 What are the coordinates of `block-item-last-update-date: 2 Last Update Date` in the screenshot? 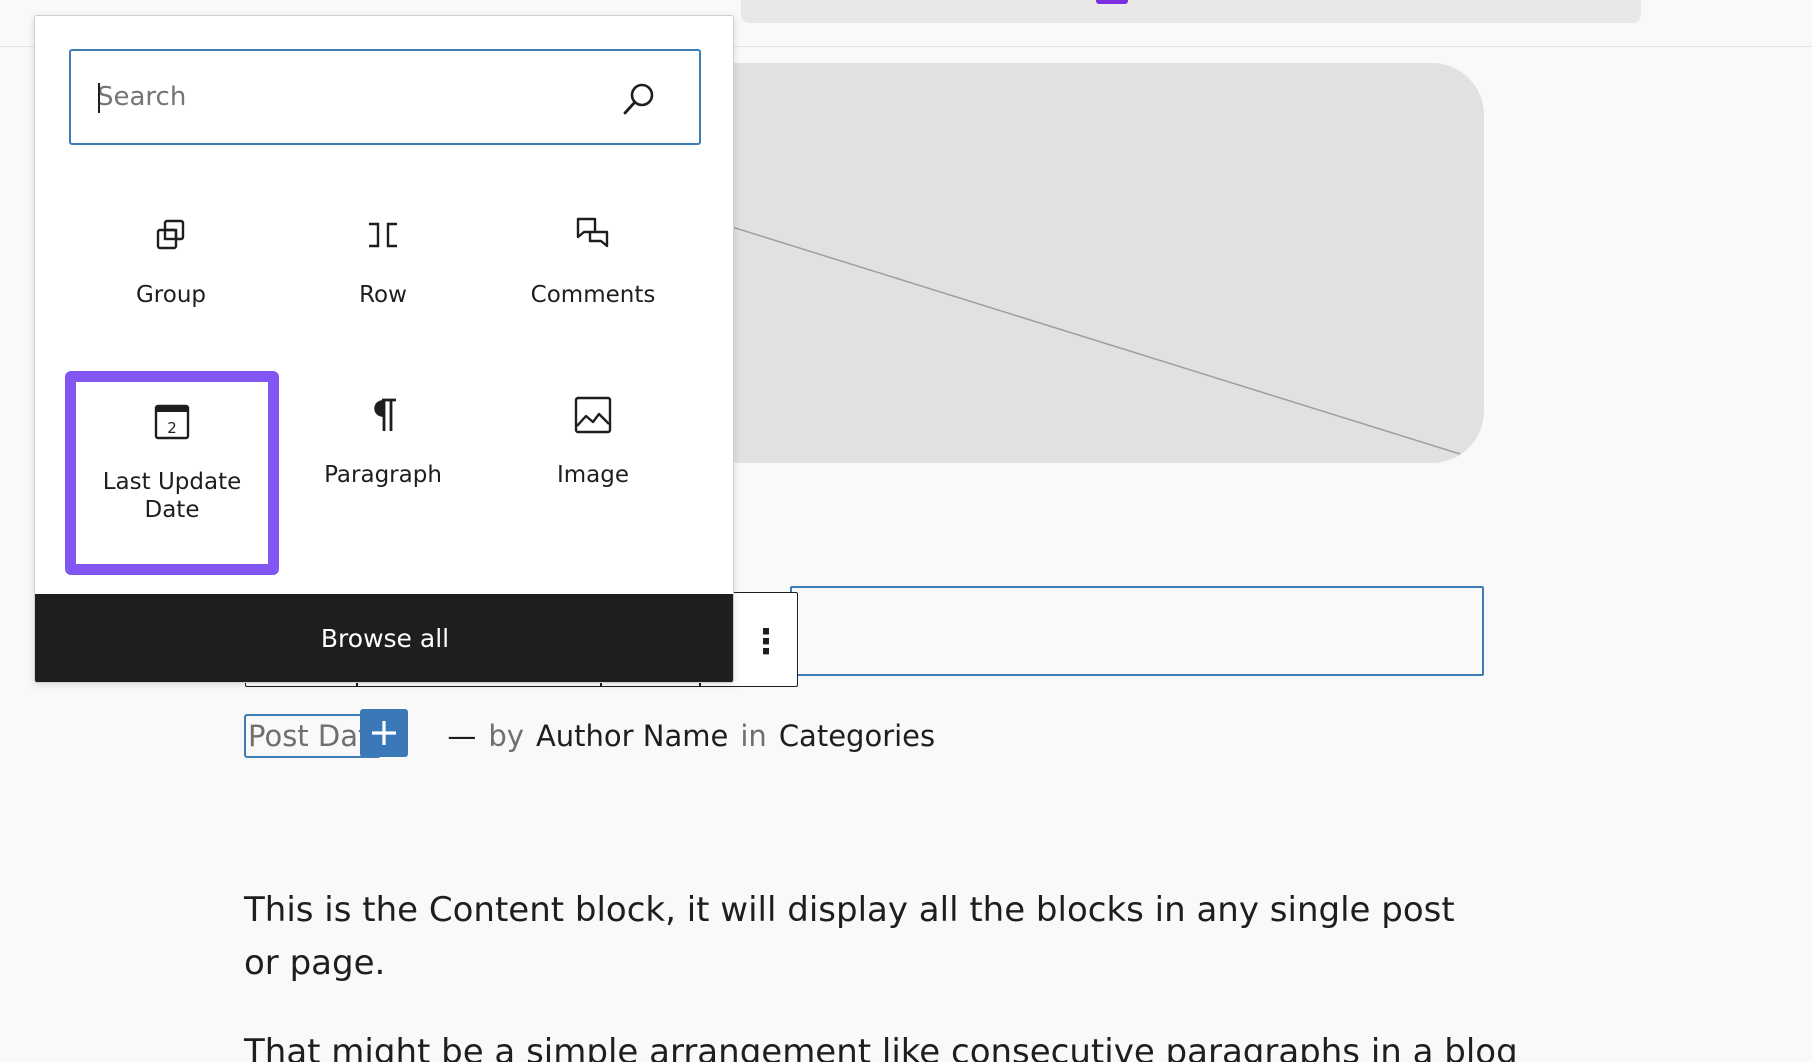 It's located at (172, 473).